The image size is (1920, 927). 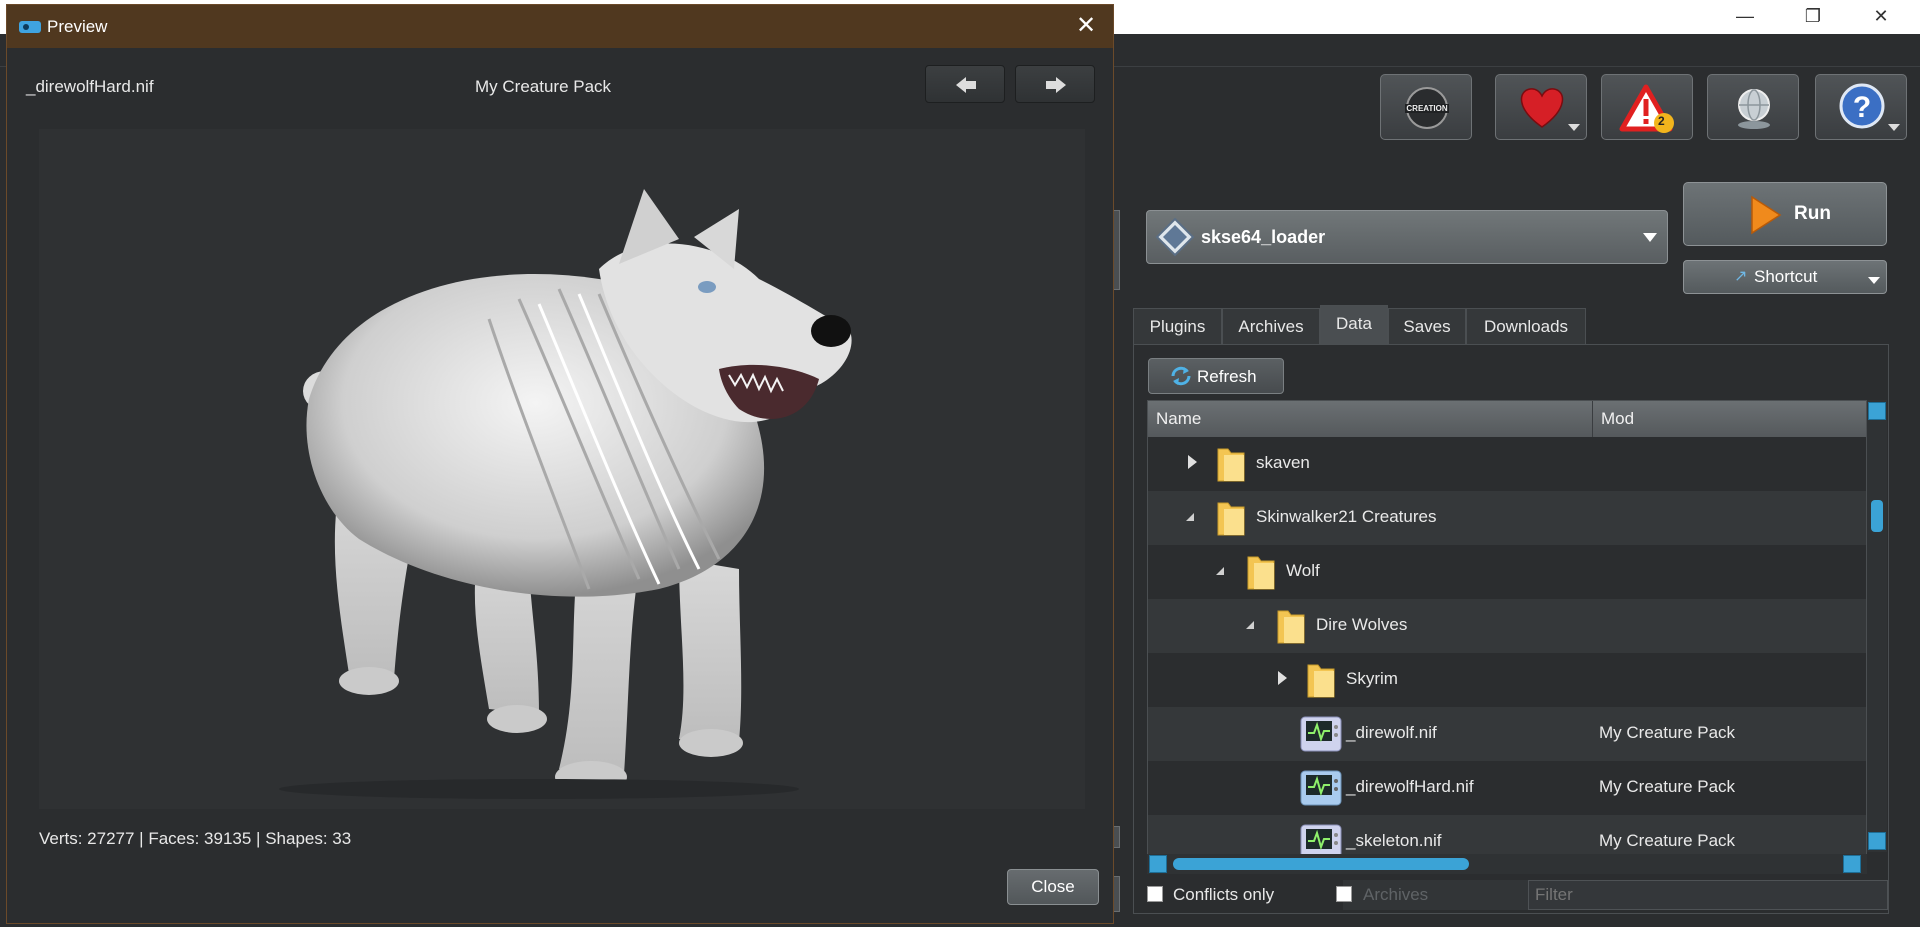 What do you see at coordinates (1708, 895) in the screenshot?
I see `filter-input` at bounding box center [1708, 895].